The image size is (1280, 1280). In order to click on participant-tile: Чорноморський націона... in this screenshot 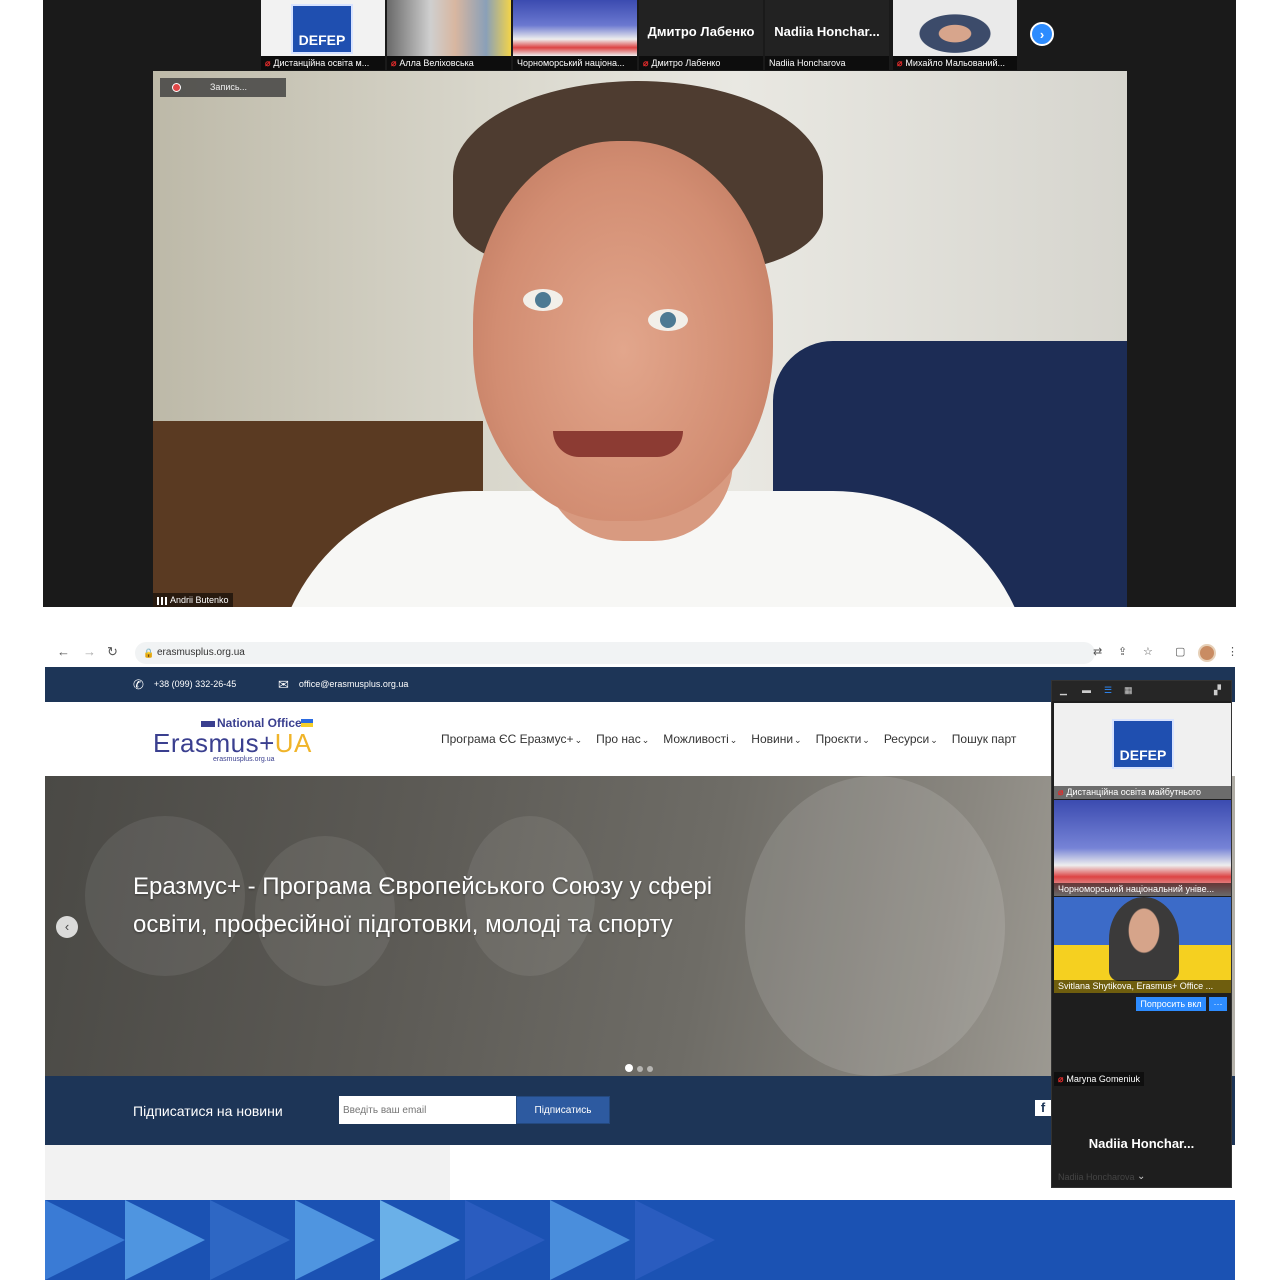, I will do `click(575, 35)`.